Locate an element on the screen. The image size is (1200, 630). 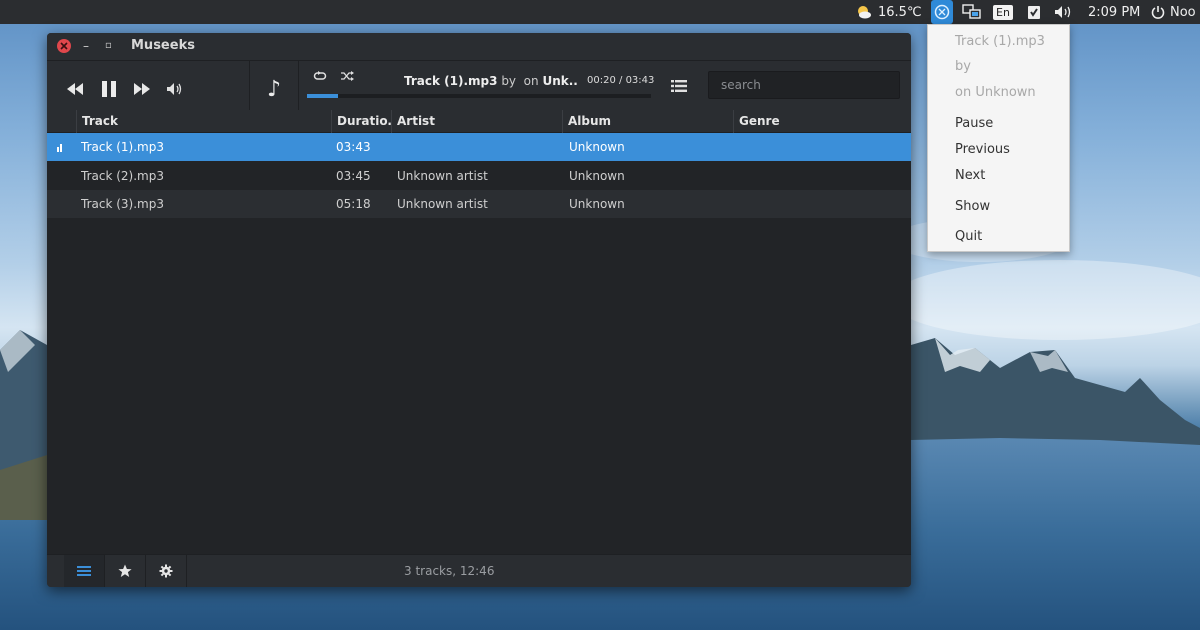
shuffle-button is located at coordinates (347, 76).